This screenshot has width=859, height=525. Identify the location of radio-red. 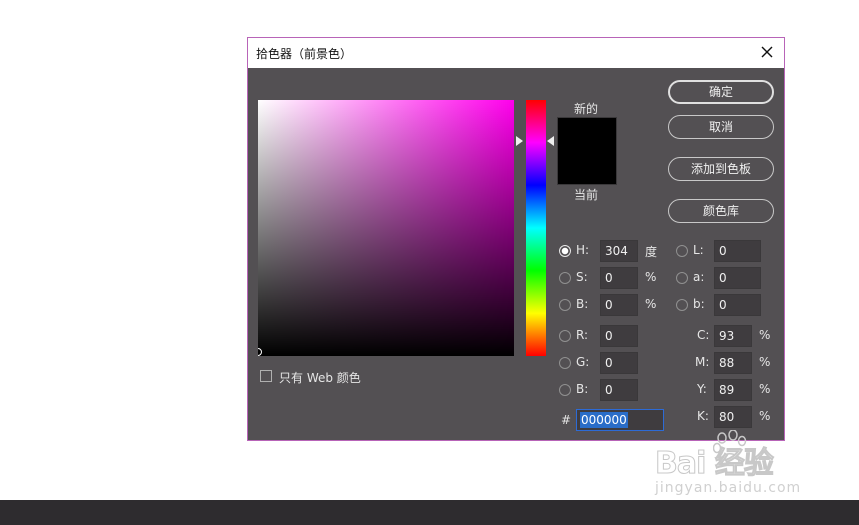
(565, 336).